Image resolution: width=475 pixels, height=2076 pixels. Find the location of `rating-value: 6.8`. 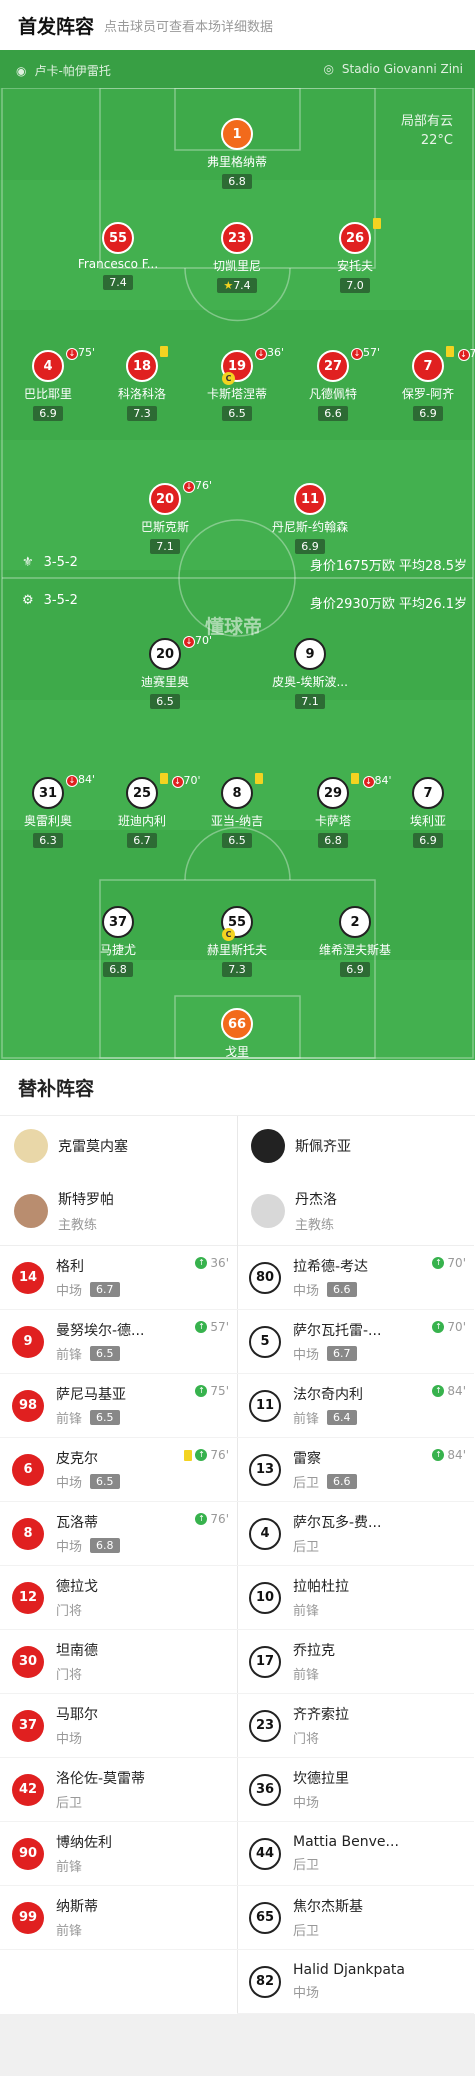

rating-value: 6.8 is located at coordinates (333, 840).